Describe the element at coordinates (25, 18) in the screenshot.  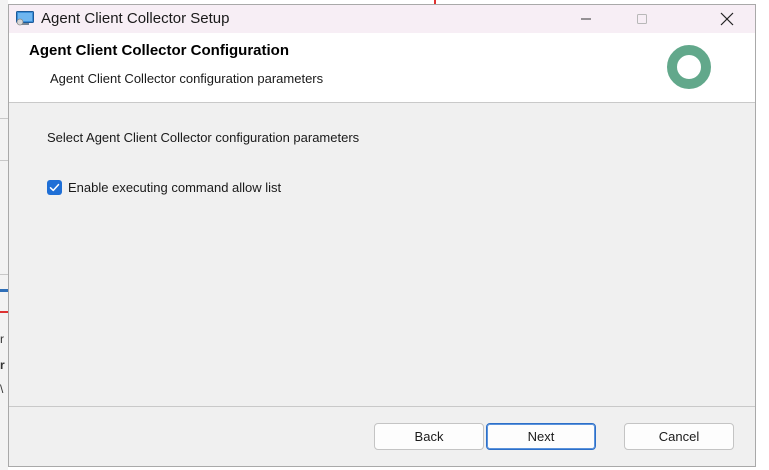
I see `installer-app-icon` at that location.